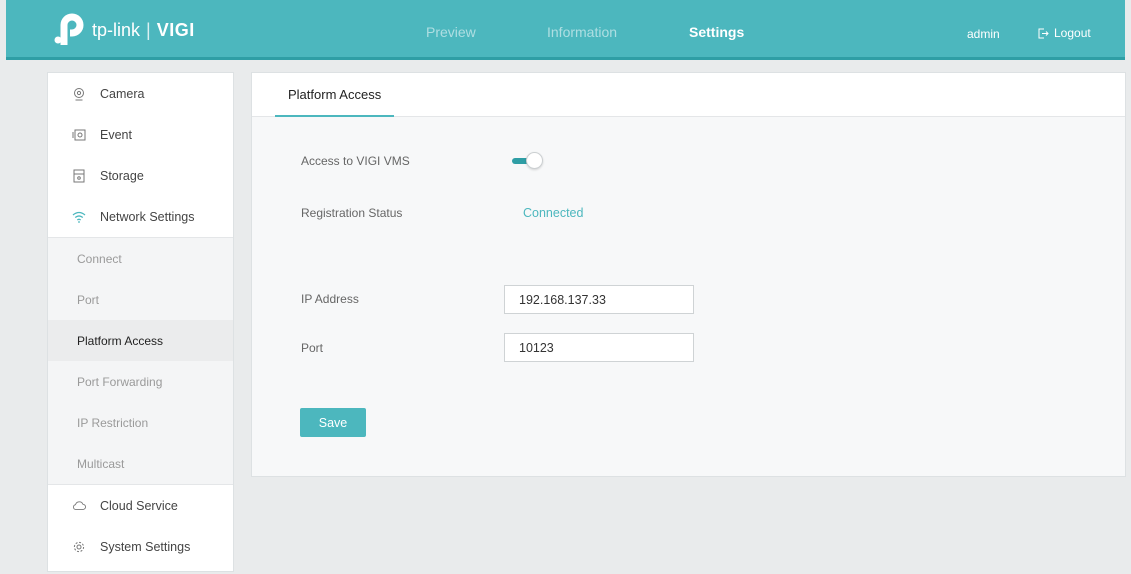  What do you see at coordinates (451, 32) in the screenshot?
I see `nav-preview: Preview` at bounding box center [451, 32].